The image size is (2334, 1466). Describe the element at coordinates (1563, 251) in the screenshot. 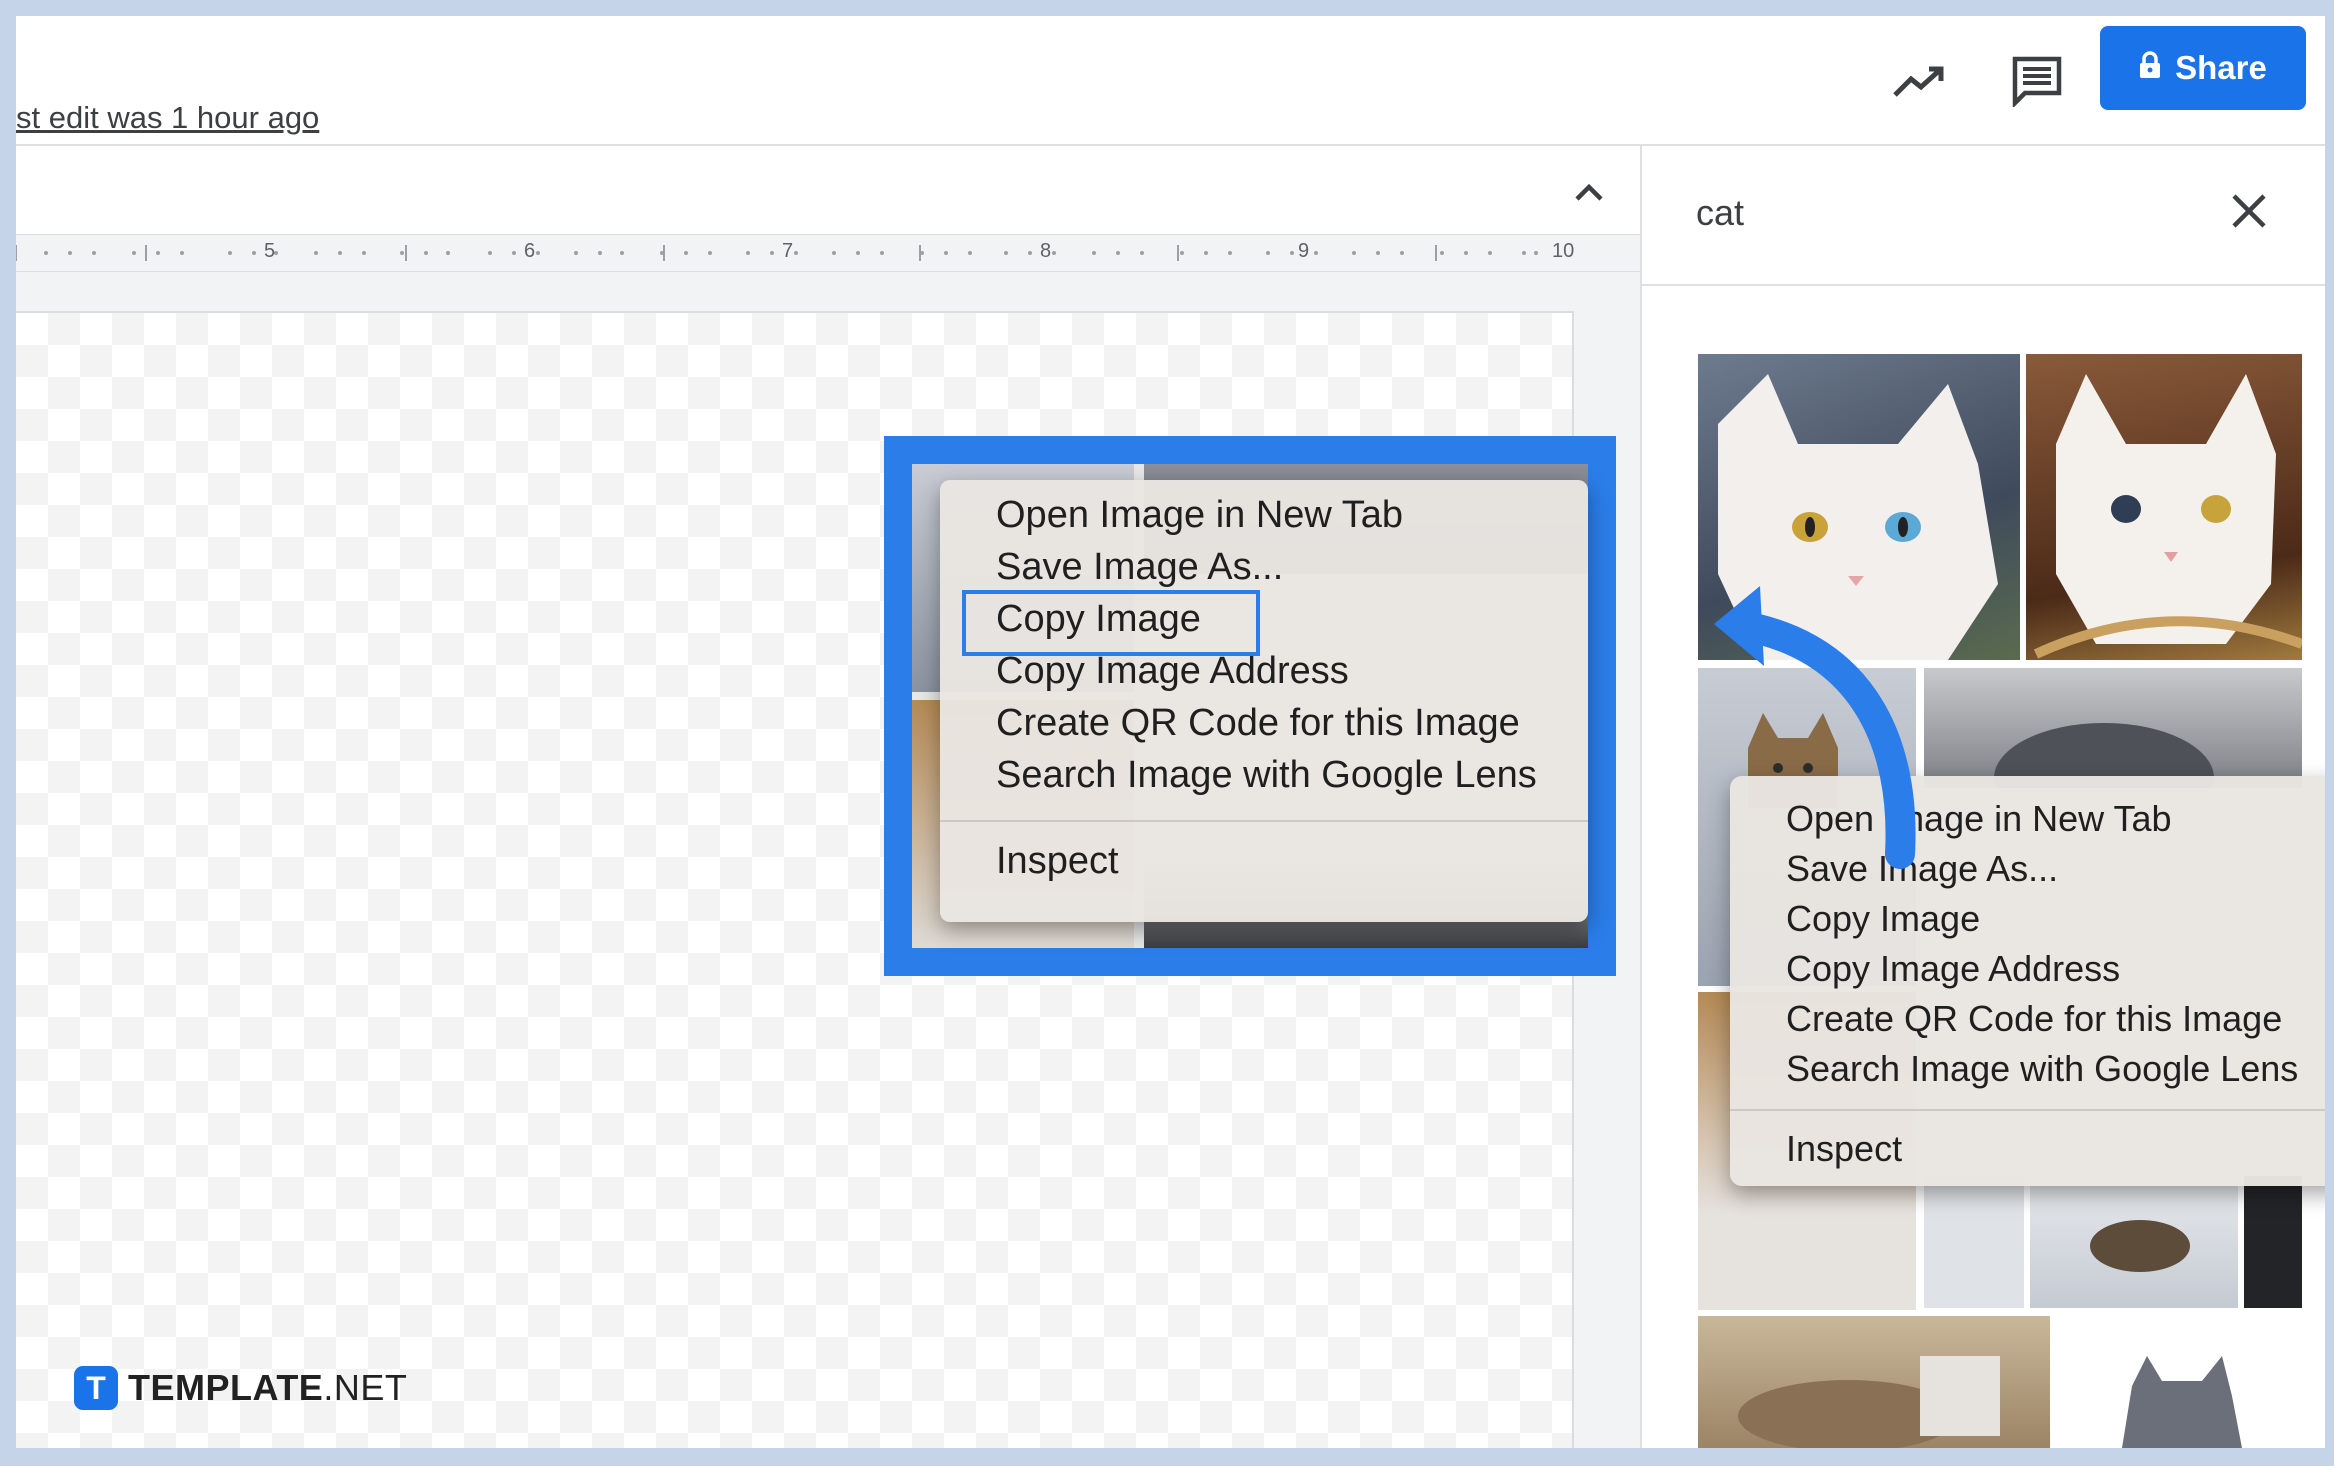

I see `ruler-label: 10` at that location.